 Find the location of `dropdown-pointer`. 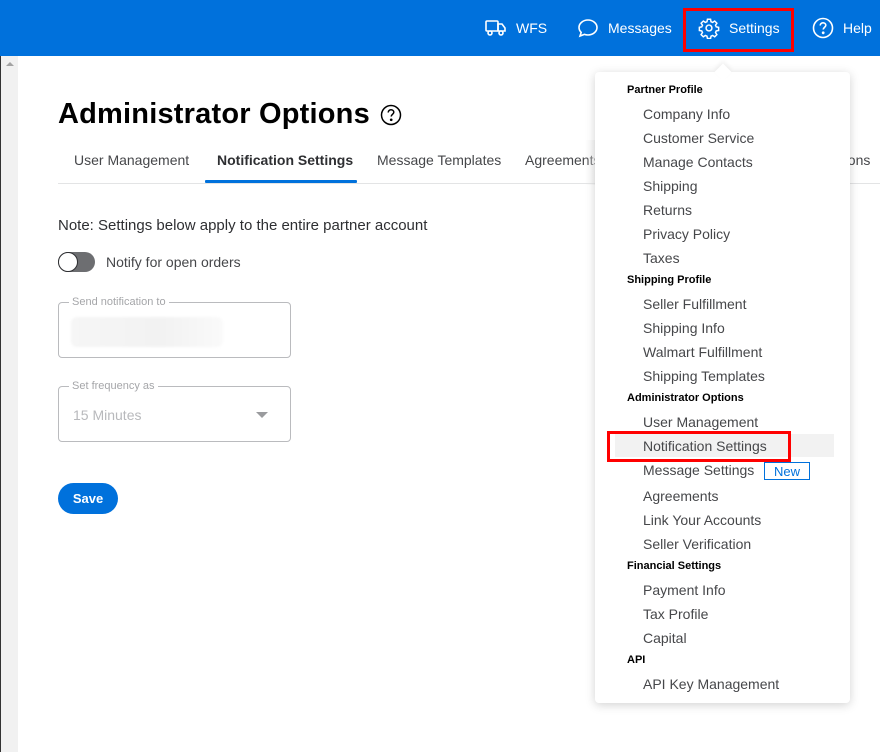

dropdown-pointer is located at coordinates (723, 72).